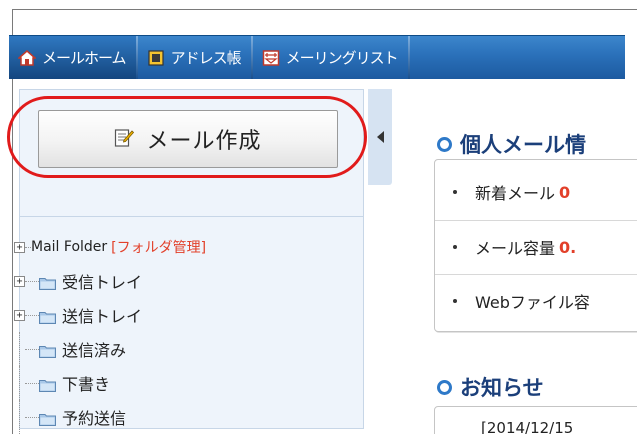 This screenshot has width=637, height=434. Describe the element at coordinates (527, 426) in the screenshot. I see `news-item-date: [2014/12/15` at that location.